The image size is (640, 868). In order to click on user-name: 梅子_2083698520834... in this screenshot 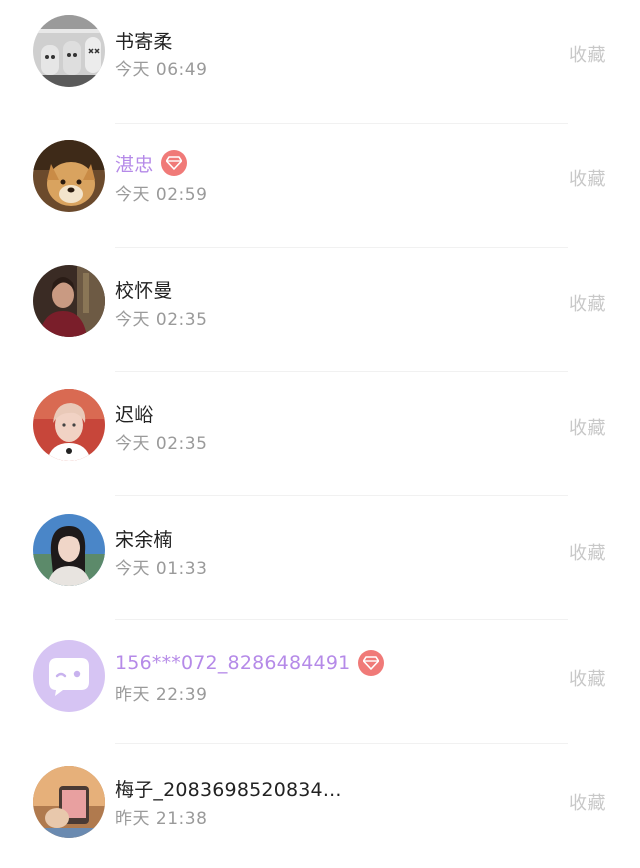, I will do `click(228, 788)`.